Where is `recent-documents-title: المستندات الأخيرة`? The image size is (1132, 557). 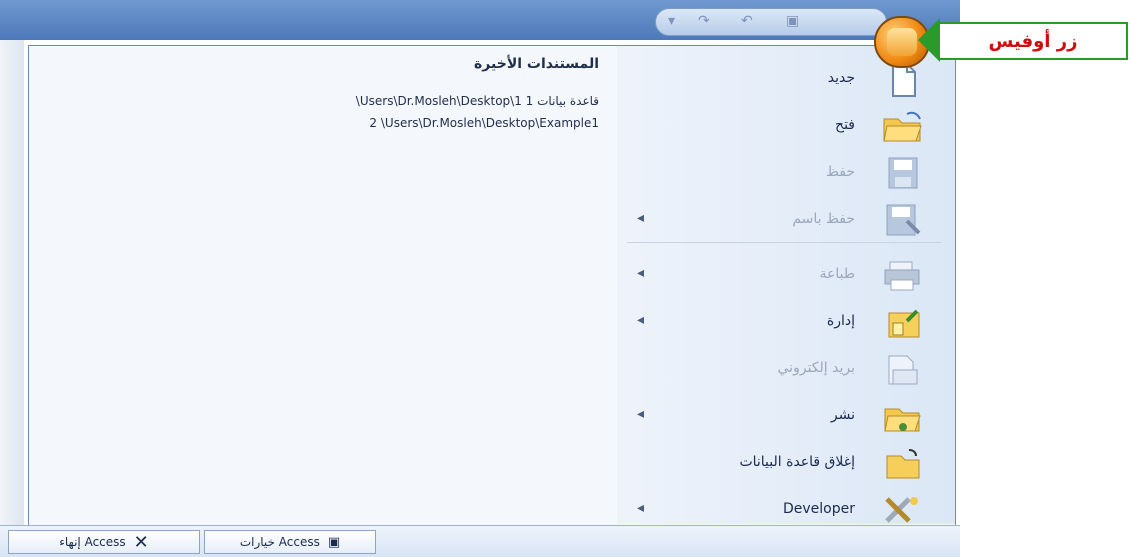 recent-documents-title: المستندات الأخيرة is located at coordinates (536, 64).